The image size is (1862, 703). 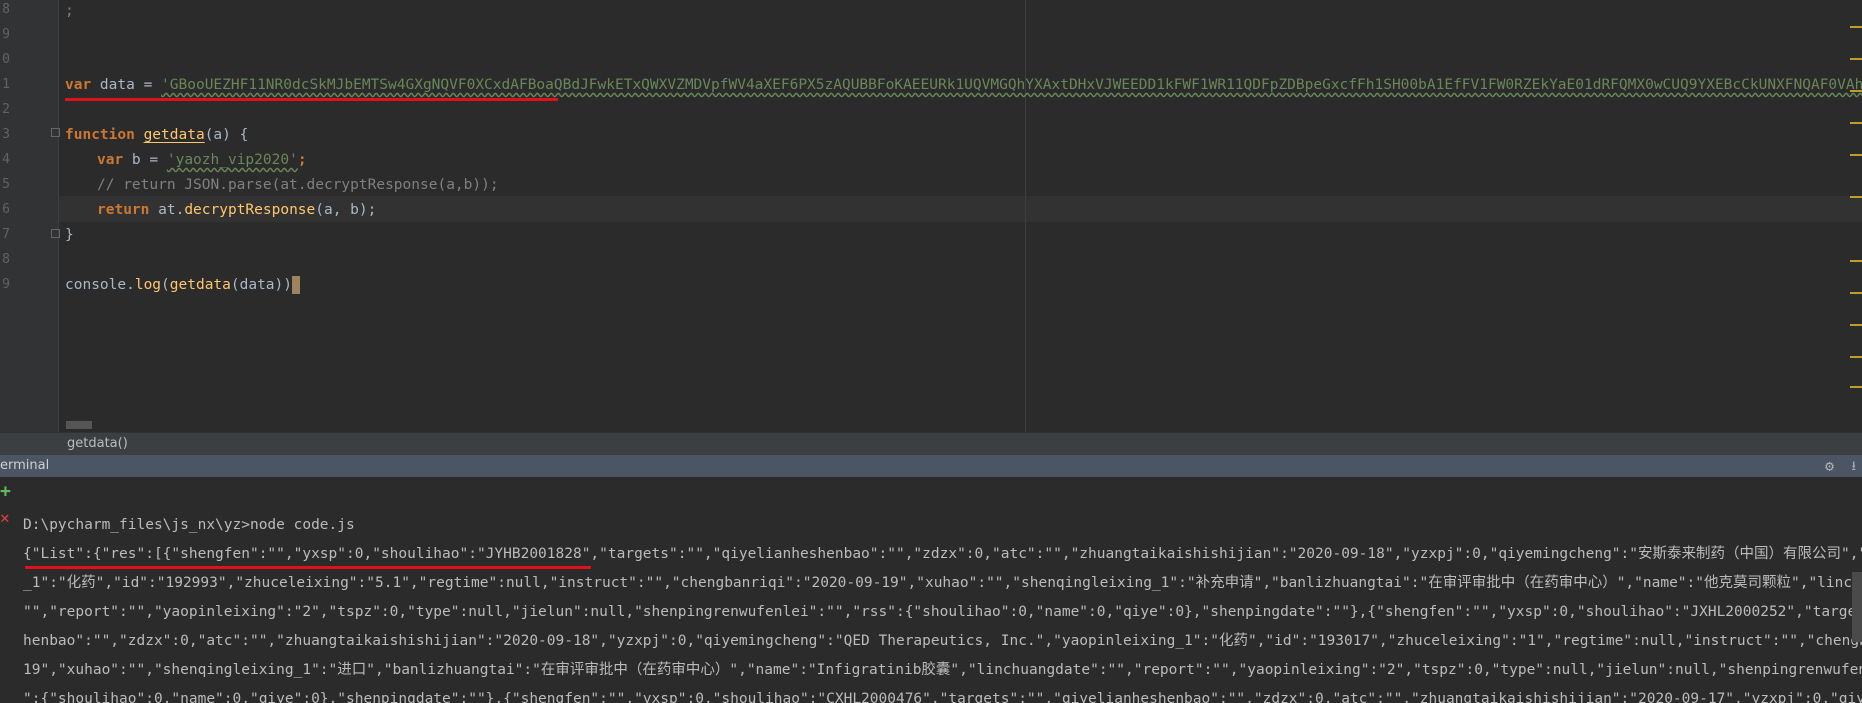 What do you see at coordinates (1025, 216) in the screenshot?
I see `right-margin-guide` at bounding box center [1025, 216].